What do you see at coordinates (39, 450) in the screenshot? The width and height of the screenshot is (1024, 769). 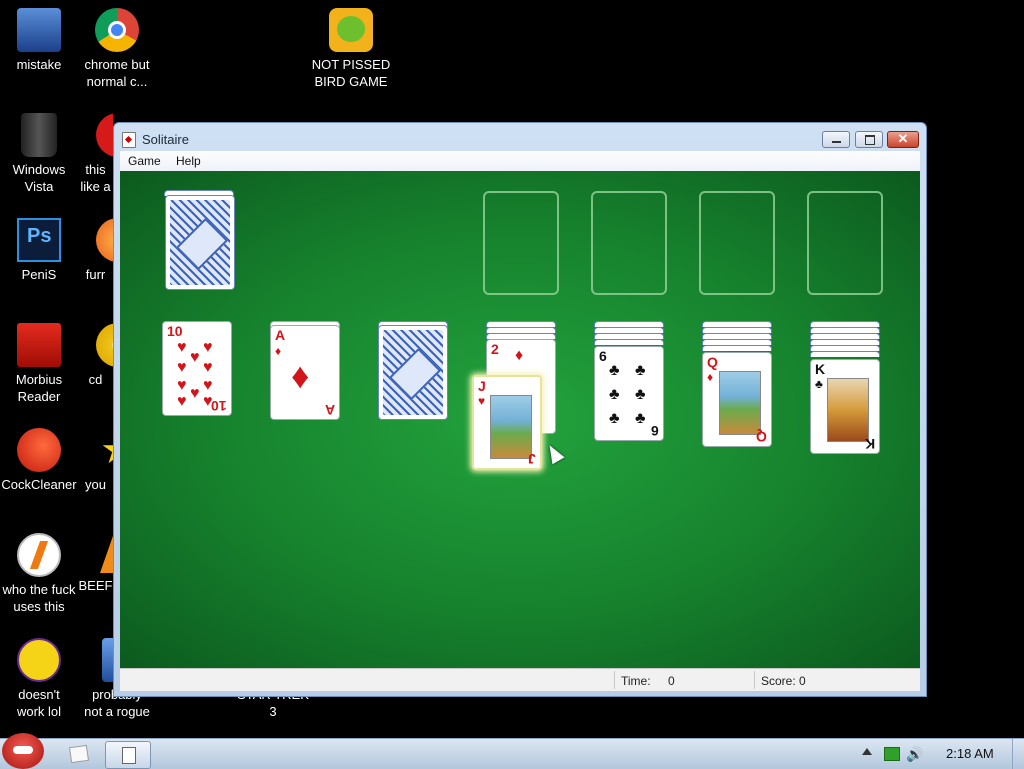 I see `ccleaner-icon` at bounding box center [39, 450].